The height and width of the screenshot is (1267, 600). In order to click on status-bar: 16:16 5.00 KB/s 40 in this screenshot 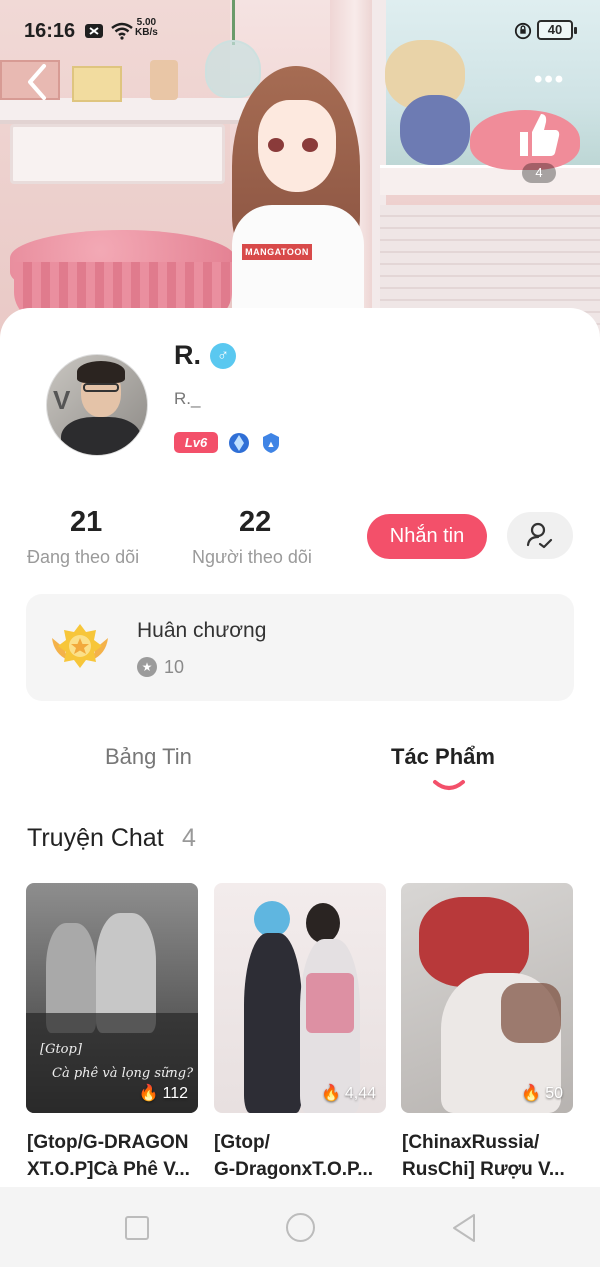, I will do `click(300, 30)`.